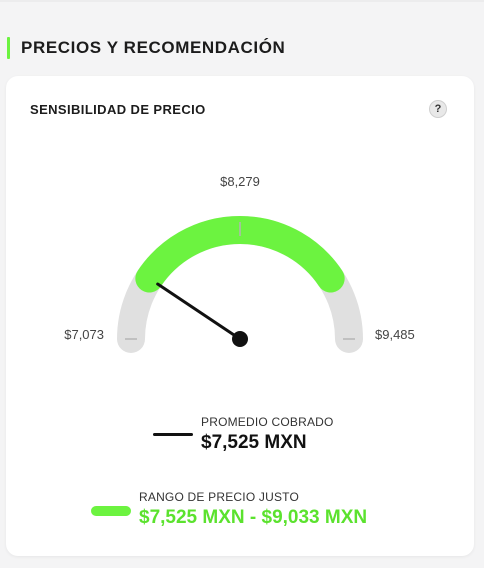  Describe the element at coordinates (242, 1) in the screenshot. I see `top-divider` at that location.